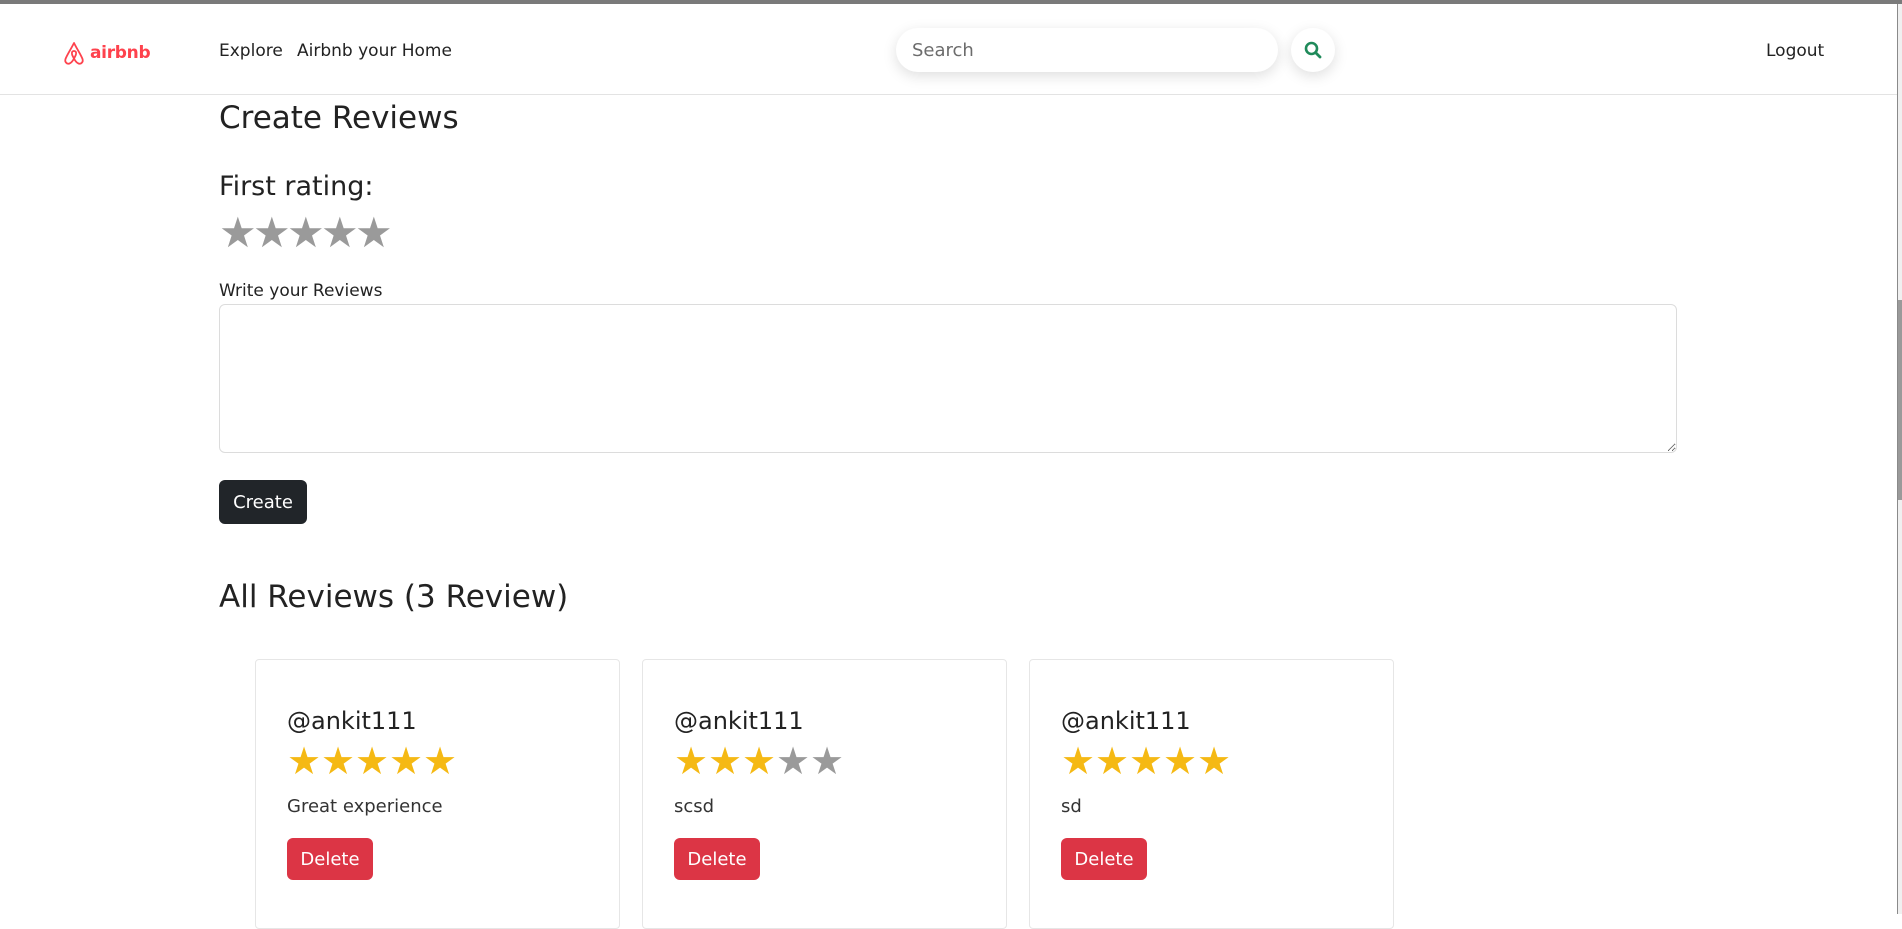 This screenshot has height=929, width=1902. What do you see at coordinates (263, 502) in the screenshot?
I see `create-button: Create` at bounding box center [263, 502].